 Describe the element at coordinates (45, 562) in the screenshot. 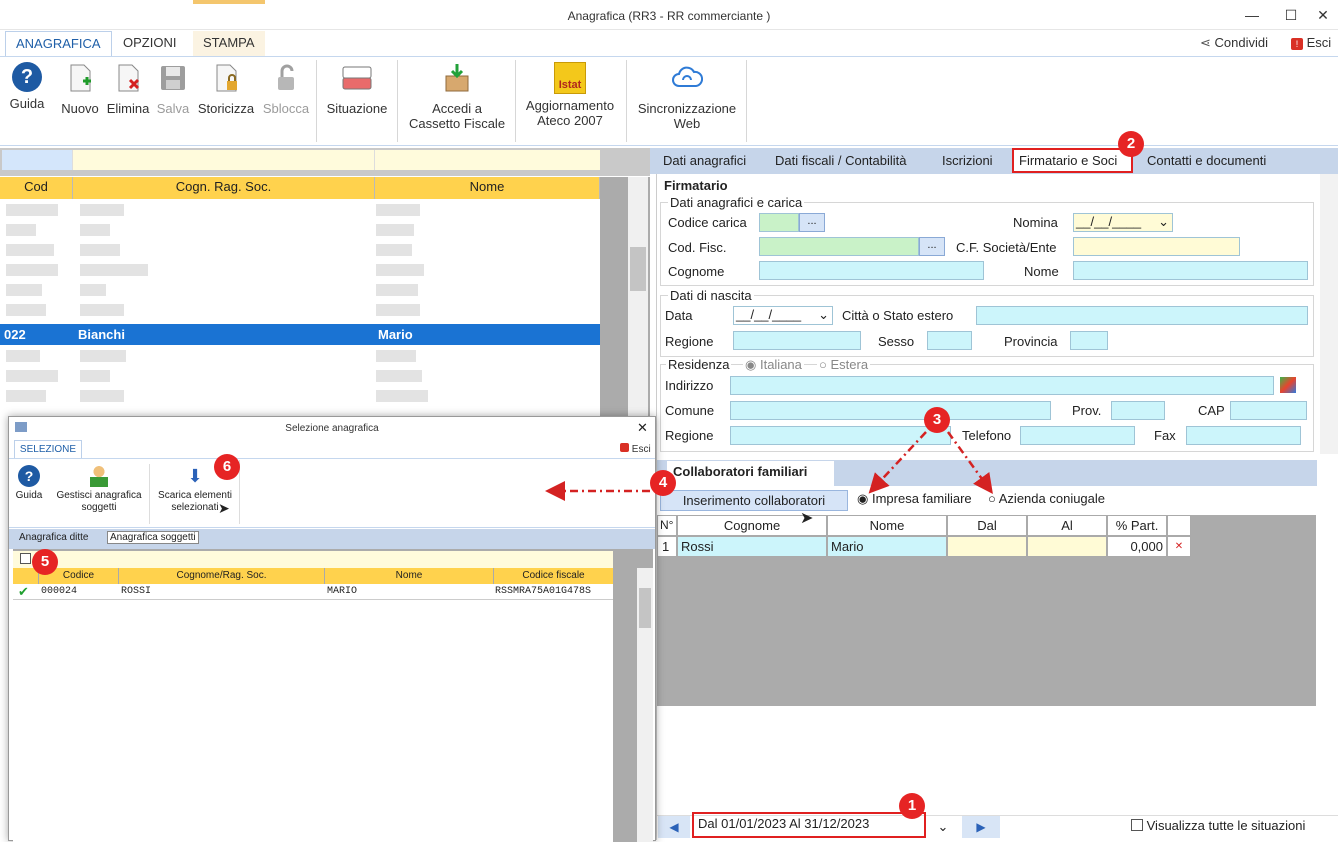

I see `badge-5: 5` at that location.